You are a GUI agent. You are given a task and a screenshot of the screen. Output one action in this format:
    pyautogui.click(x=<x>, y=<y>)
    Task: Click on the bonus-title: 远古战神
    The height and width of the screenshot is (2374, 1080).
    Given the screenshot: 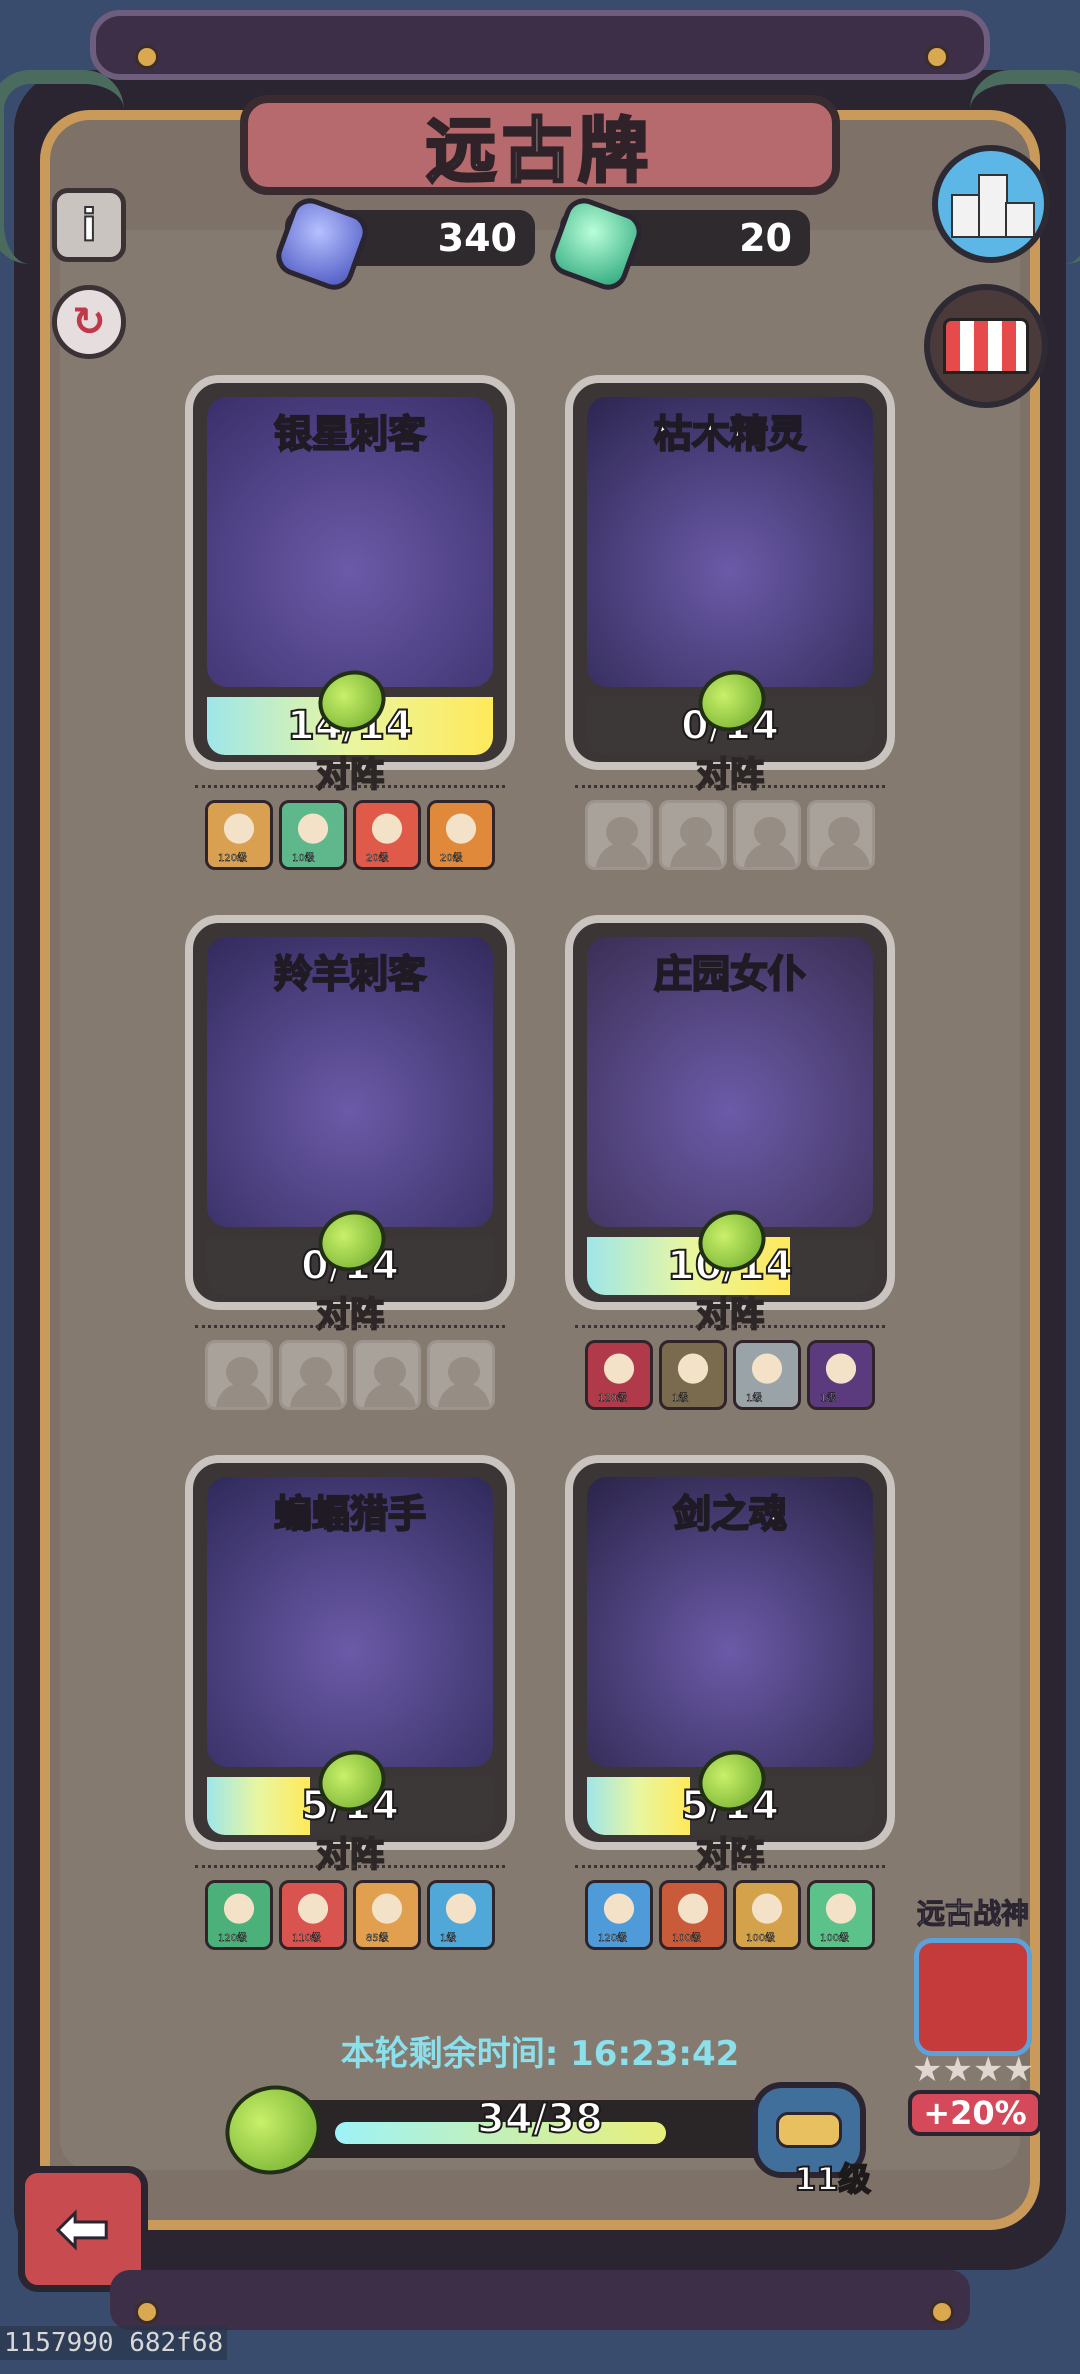 What is the action you would take?
    pyautogui.click(x=972, y=1914)
    